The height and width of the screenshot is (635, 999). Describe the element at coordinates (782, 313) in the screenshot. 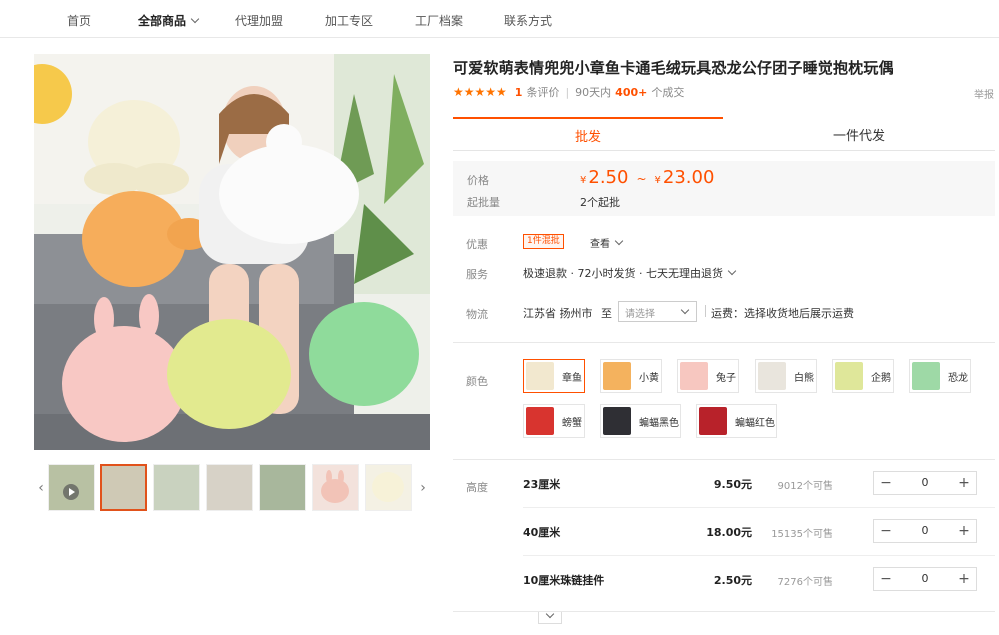

I see `freight-info: 运费：选择收货地后展示运费` at that location.